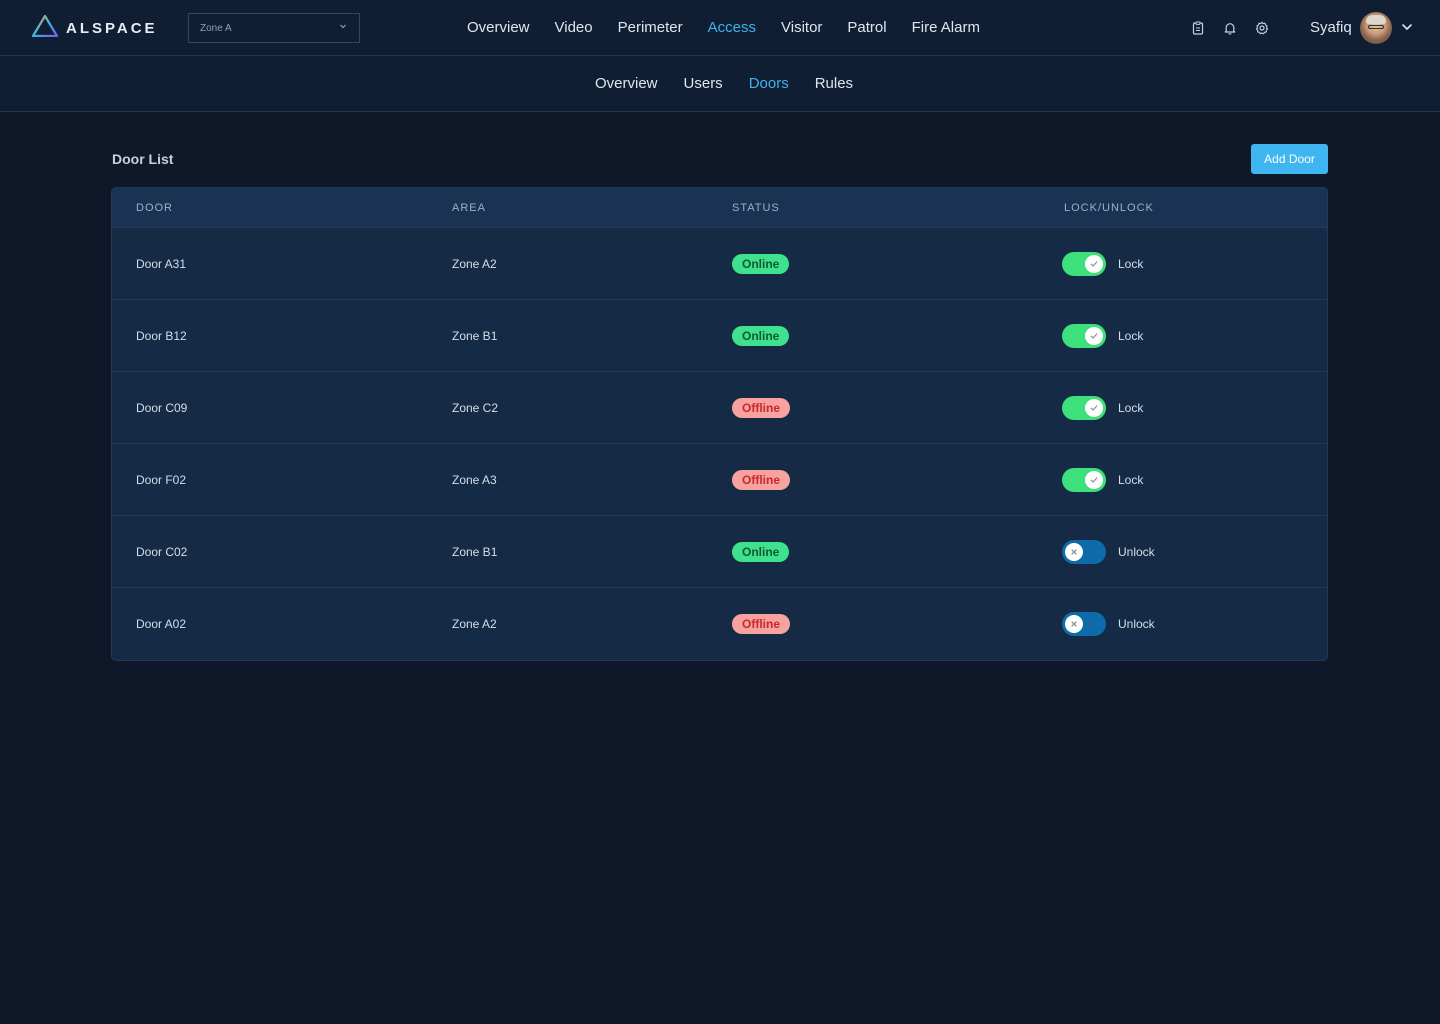  I want to click on user-name: Syafiq, so click(1331, 28).